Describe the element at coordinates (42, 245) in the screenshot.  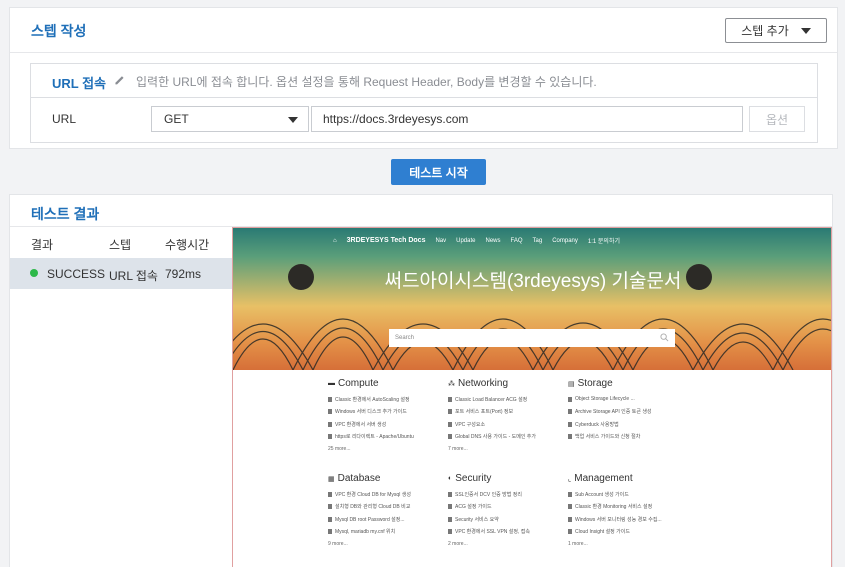
I see `column-header-result: 결과` at that location.